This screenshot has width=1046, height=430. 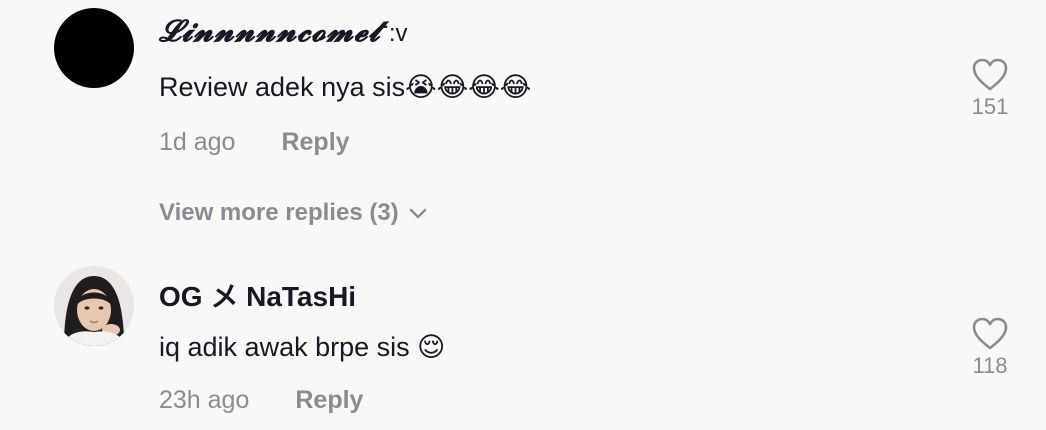 What do you see at coordinates (345, 87) in the screenshot?
I see `comment-text: Review adek nya sis😭😂😂😂` at bounding box center [345, 87].